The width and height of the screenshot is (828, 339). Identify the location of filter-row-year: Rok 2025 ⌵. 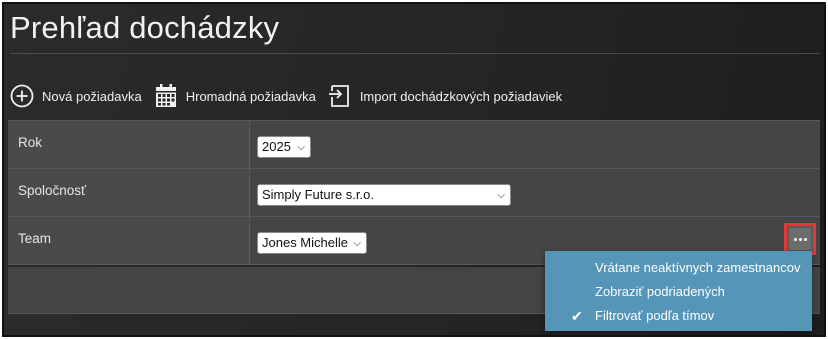
(414, 145).